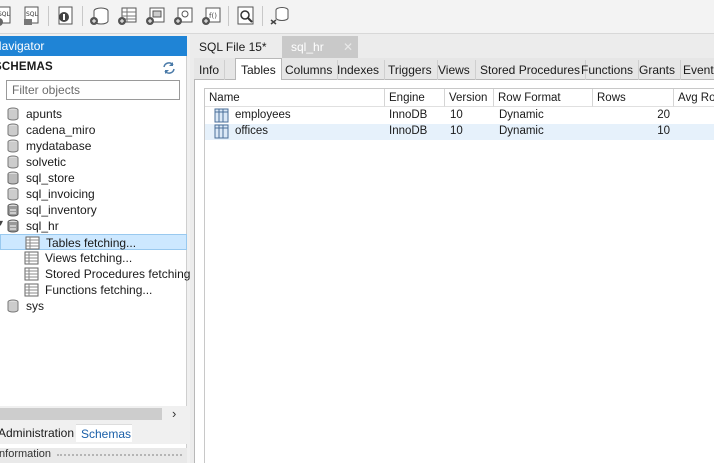 The height and width of the screenshot is (463, 714). Describe the element at coordinates (309, 70) in the screenshot. I see `tab-columns: Columns` at that location.